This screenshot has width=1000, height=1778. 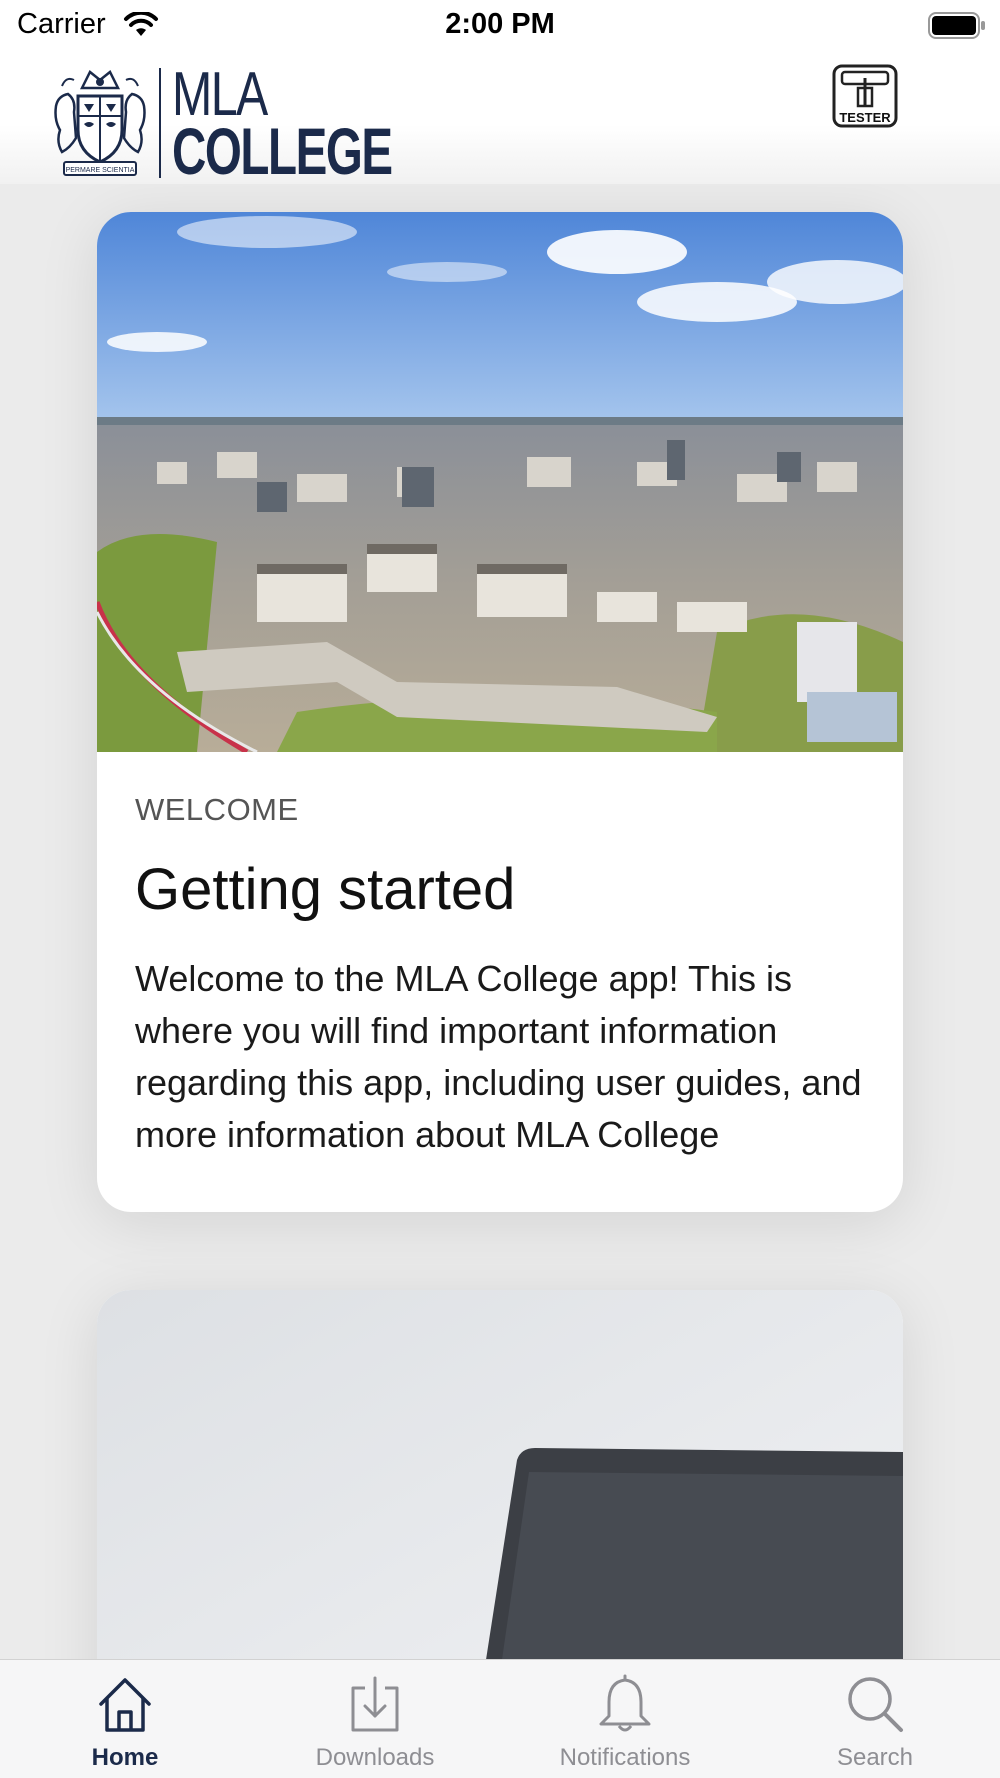 I want to click on home-icon, so click(x=125, y=1705).